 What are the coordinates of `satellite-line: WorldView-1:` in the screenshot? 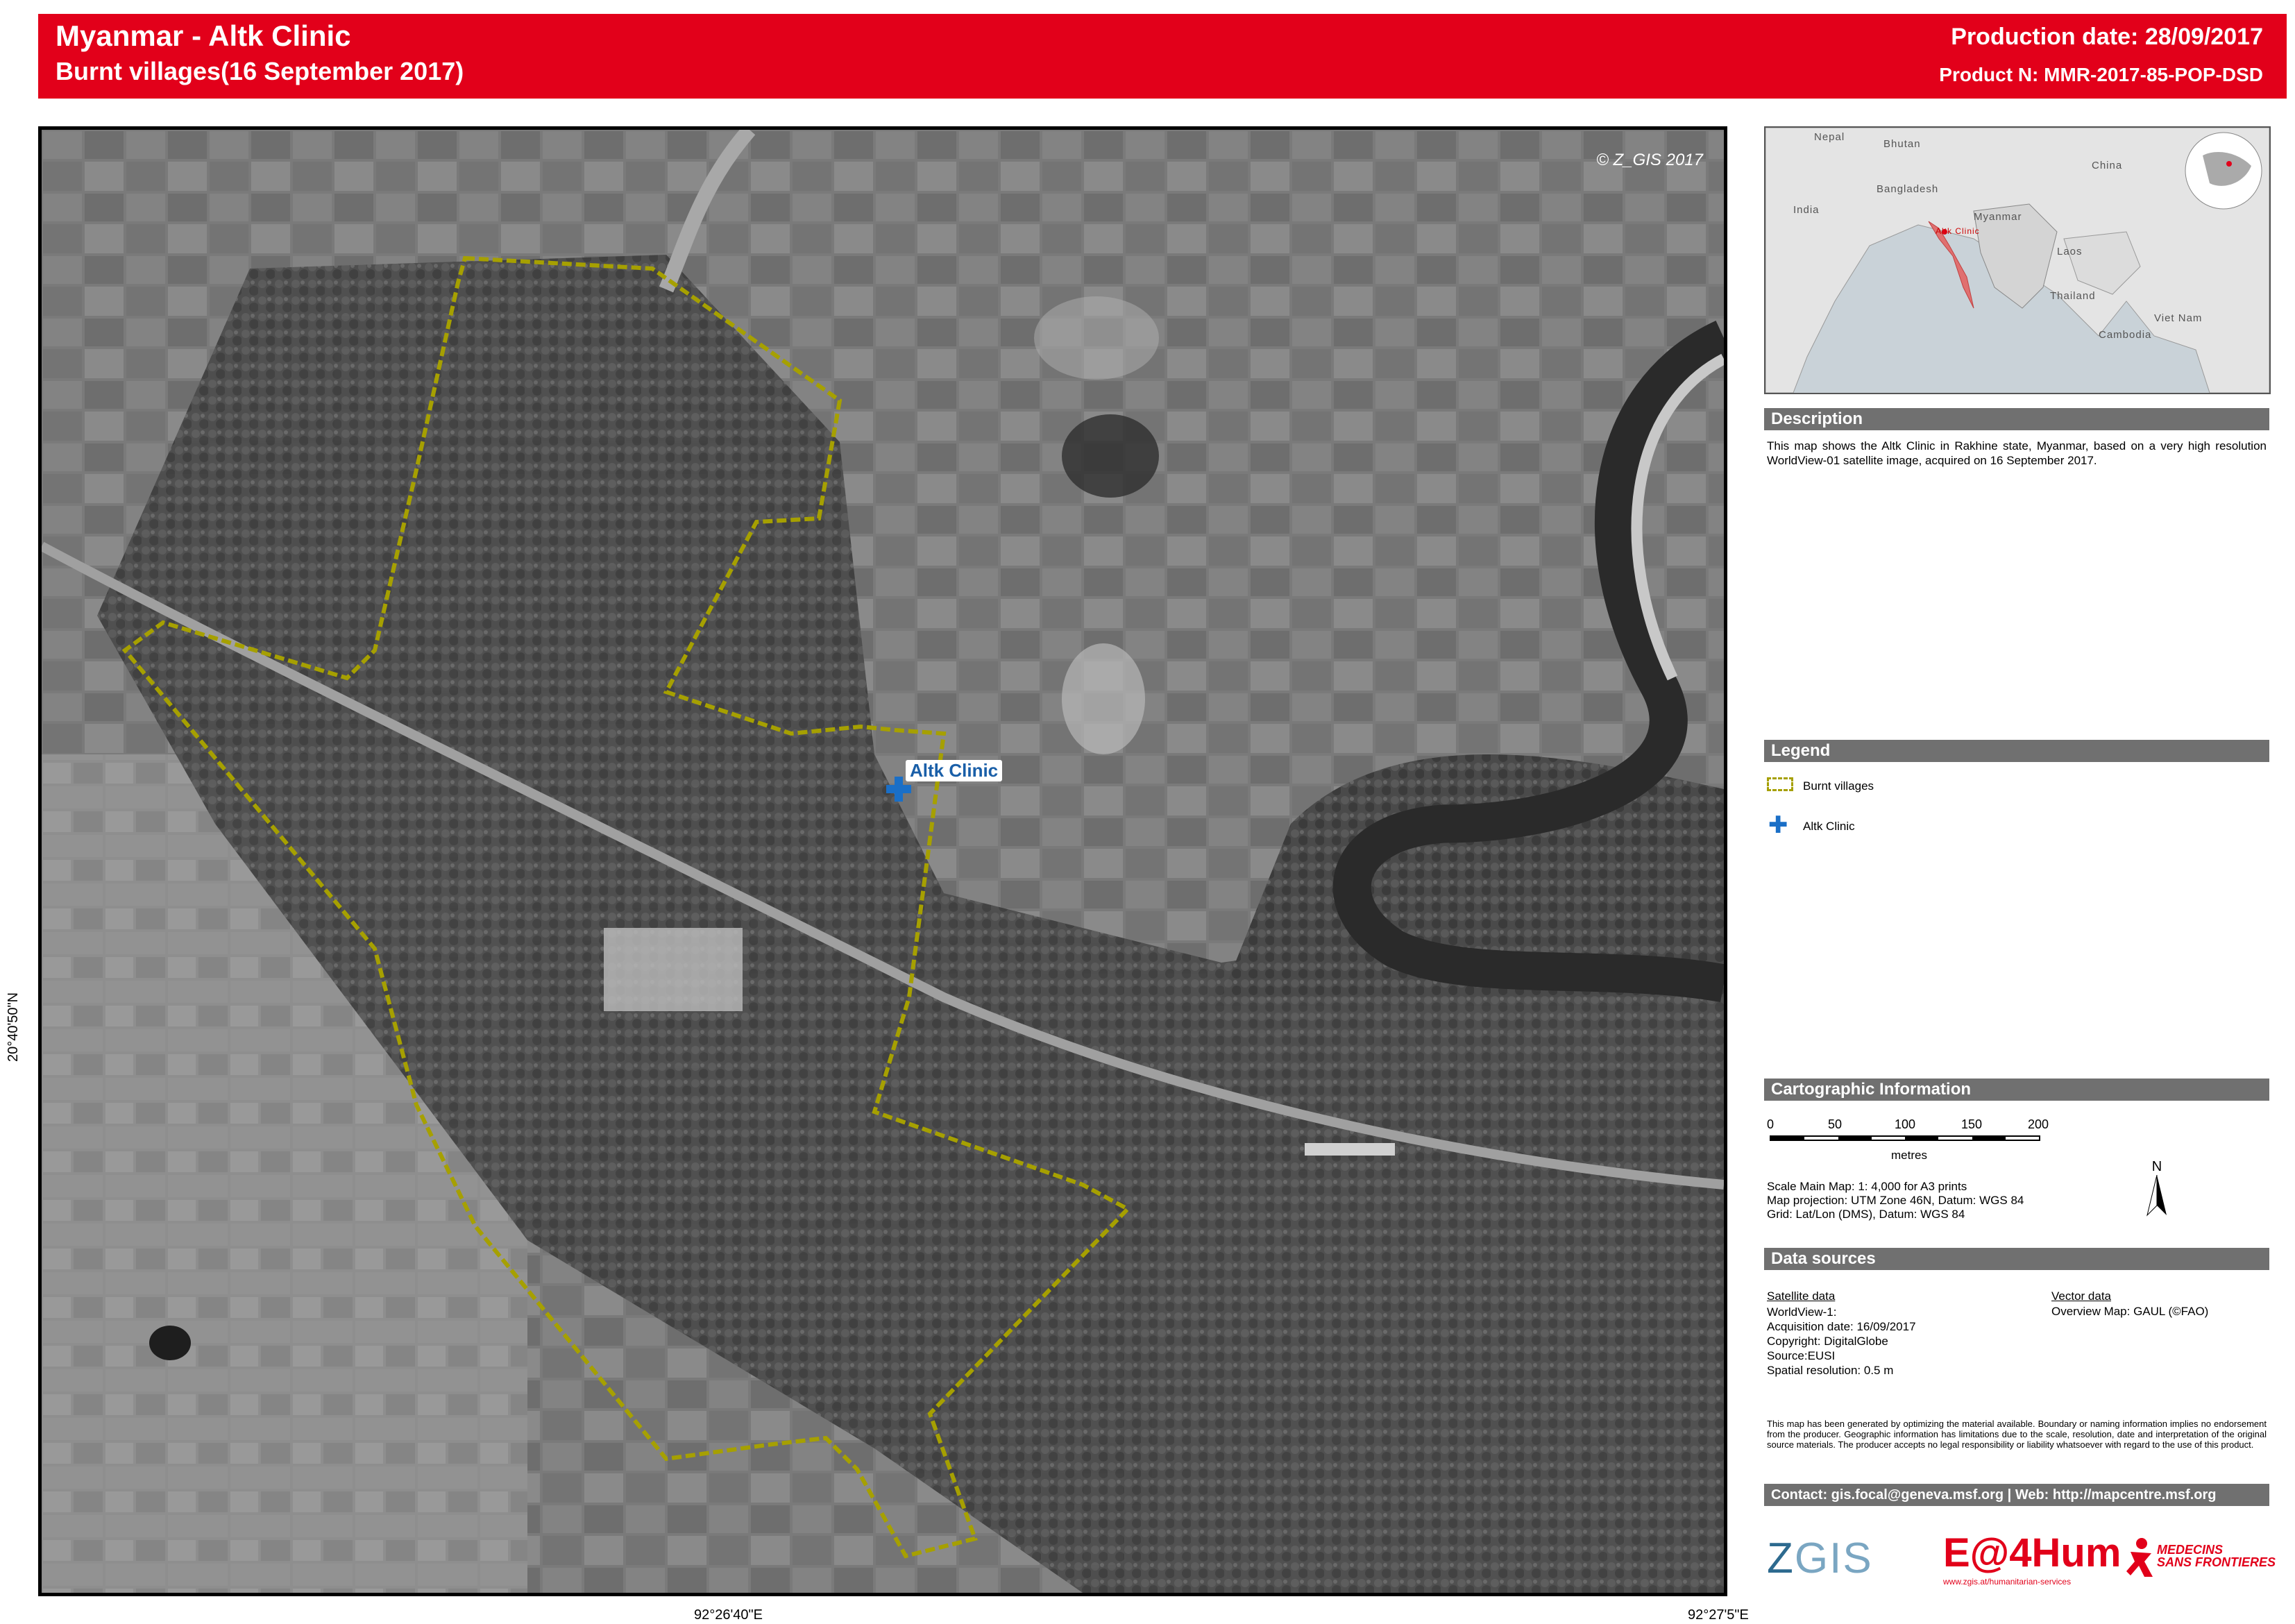 It's located at (1802, 1312).